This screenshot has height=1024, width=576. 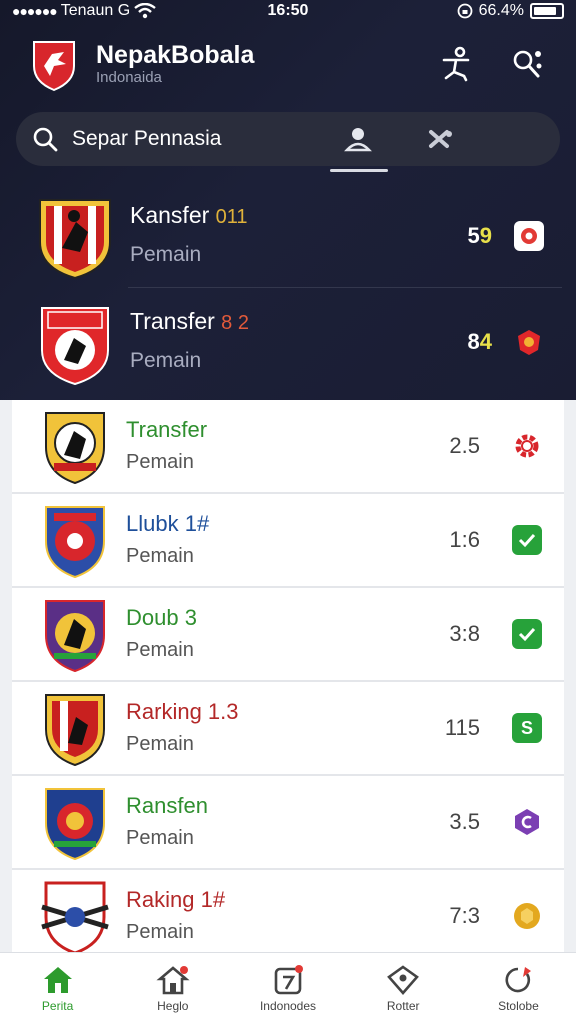 I want to click on active-tab-indicator, so click(x=359, y=170).